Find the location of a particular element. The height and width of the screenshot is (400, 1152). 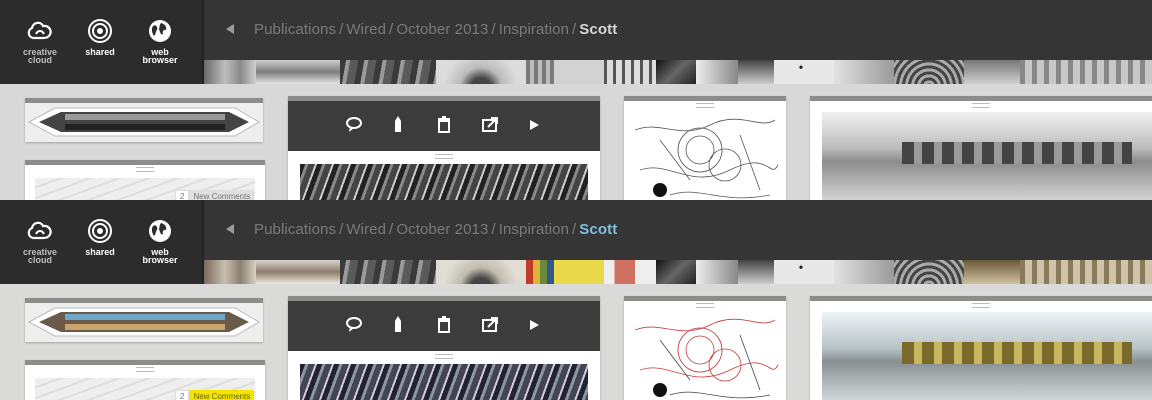

creative-cloud-label: creative cloud is located at coordinates (40, 56).